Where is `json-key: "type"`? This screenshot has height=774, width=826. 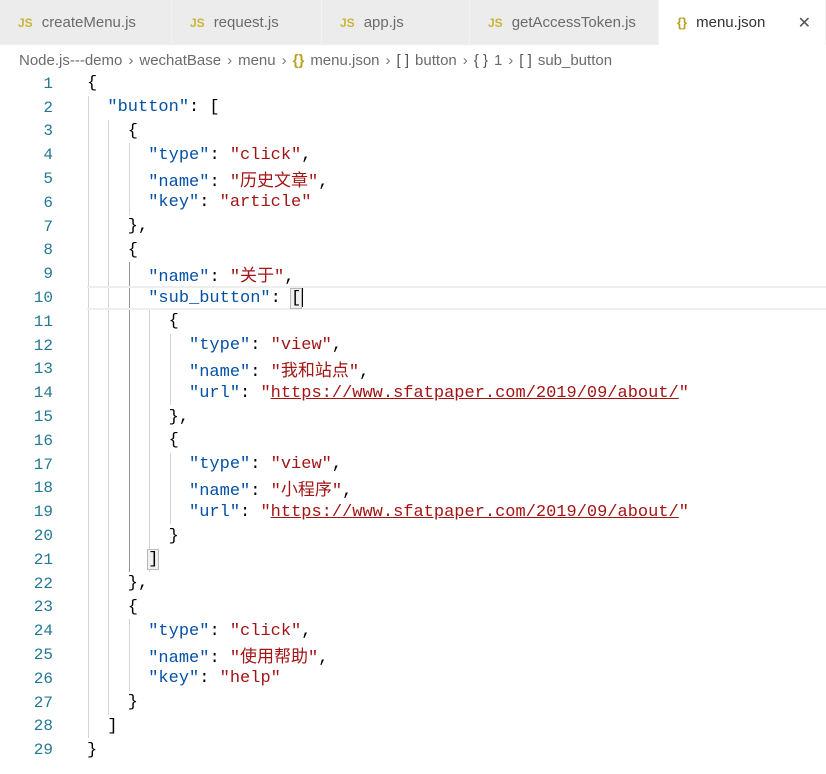
json-key: "type" is located at coordinates (179, 631).